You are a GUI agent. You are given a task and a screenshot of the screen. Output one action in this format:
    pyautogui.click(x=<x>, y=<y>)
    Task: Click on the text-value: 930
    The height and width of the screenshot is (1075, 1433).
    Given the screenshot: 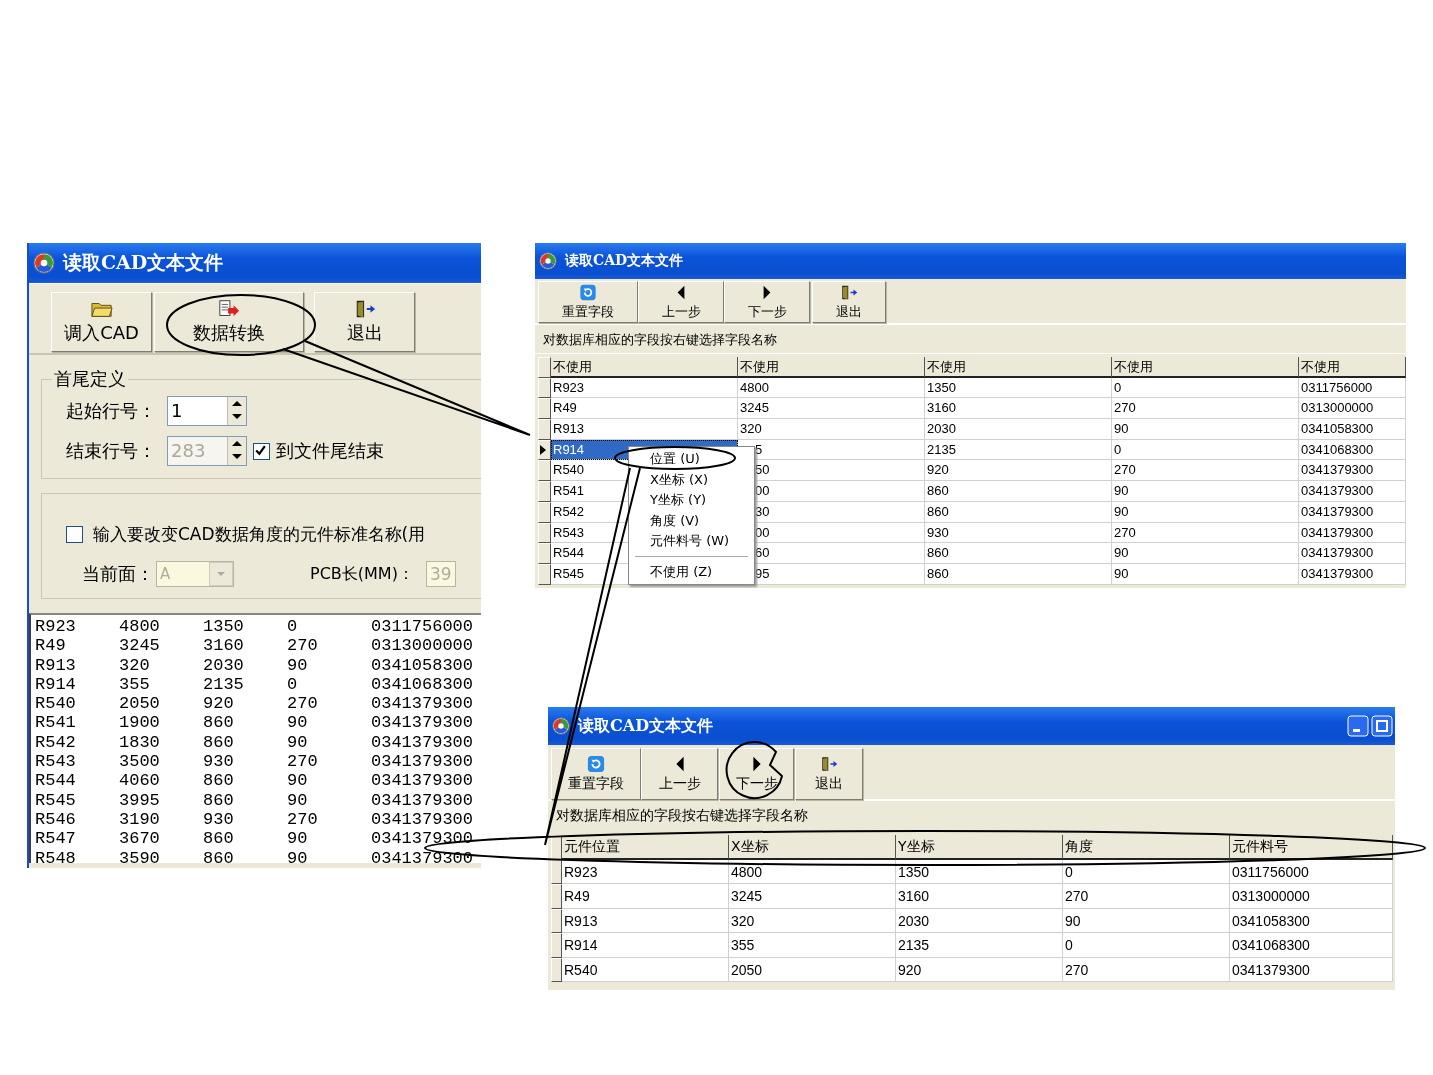 What is the action you would take?
    pyautogui.click(x=219, y=762)
    